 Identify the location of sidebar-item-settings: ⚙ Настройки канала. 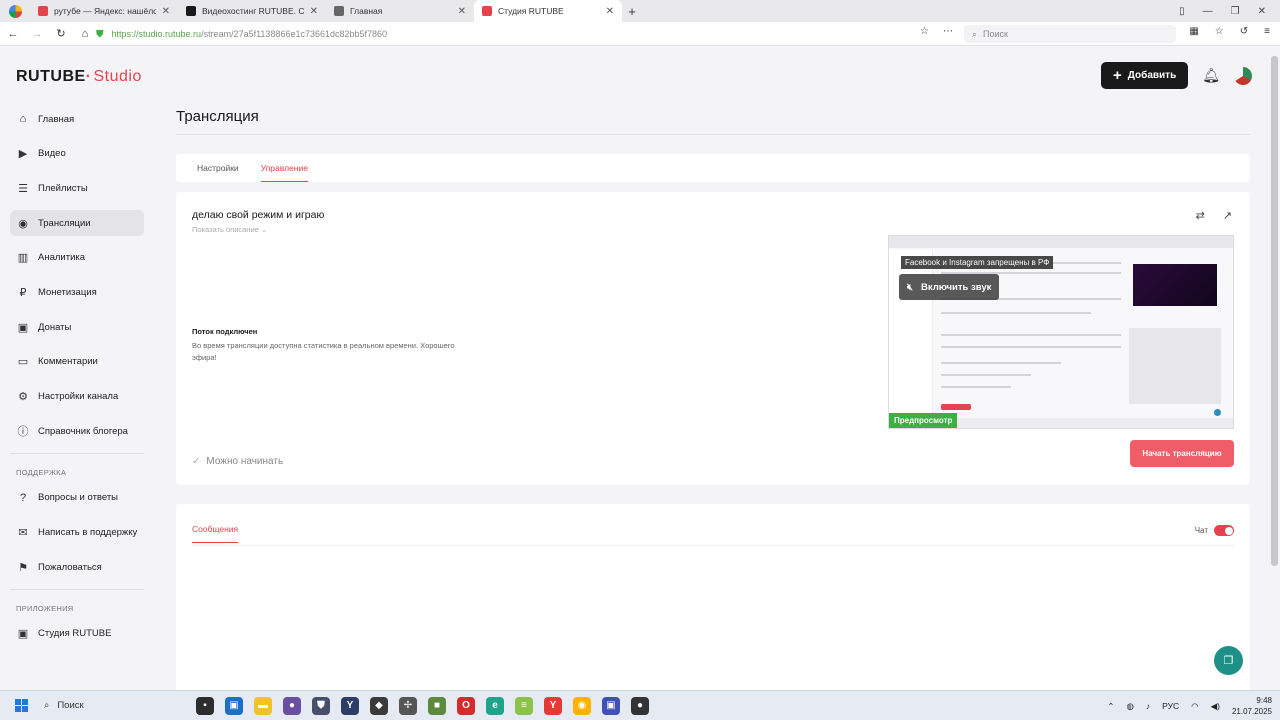
(77, 397).